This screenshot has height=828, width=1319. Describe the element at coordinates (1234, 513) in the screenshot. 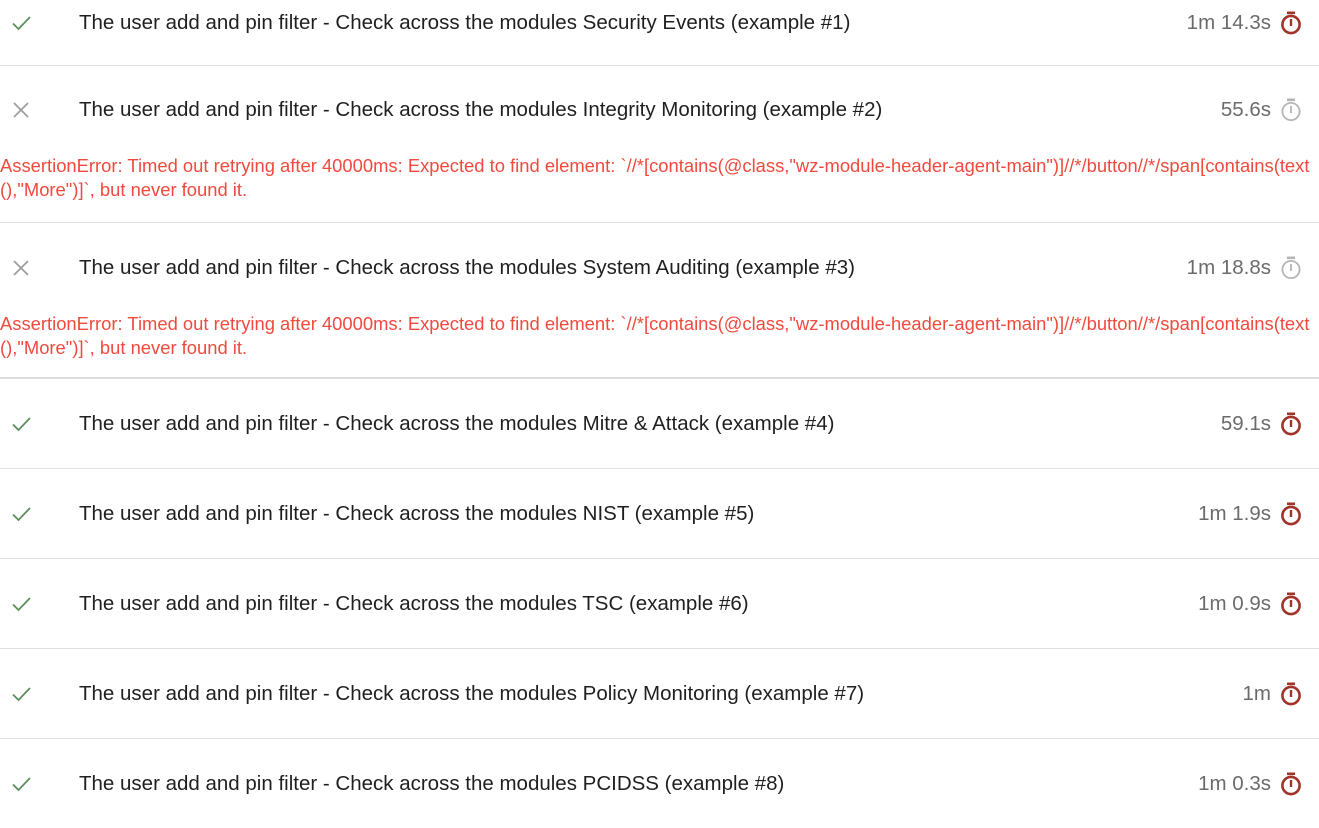

I see `test-duration: 1m 1.9s` at that location.